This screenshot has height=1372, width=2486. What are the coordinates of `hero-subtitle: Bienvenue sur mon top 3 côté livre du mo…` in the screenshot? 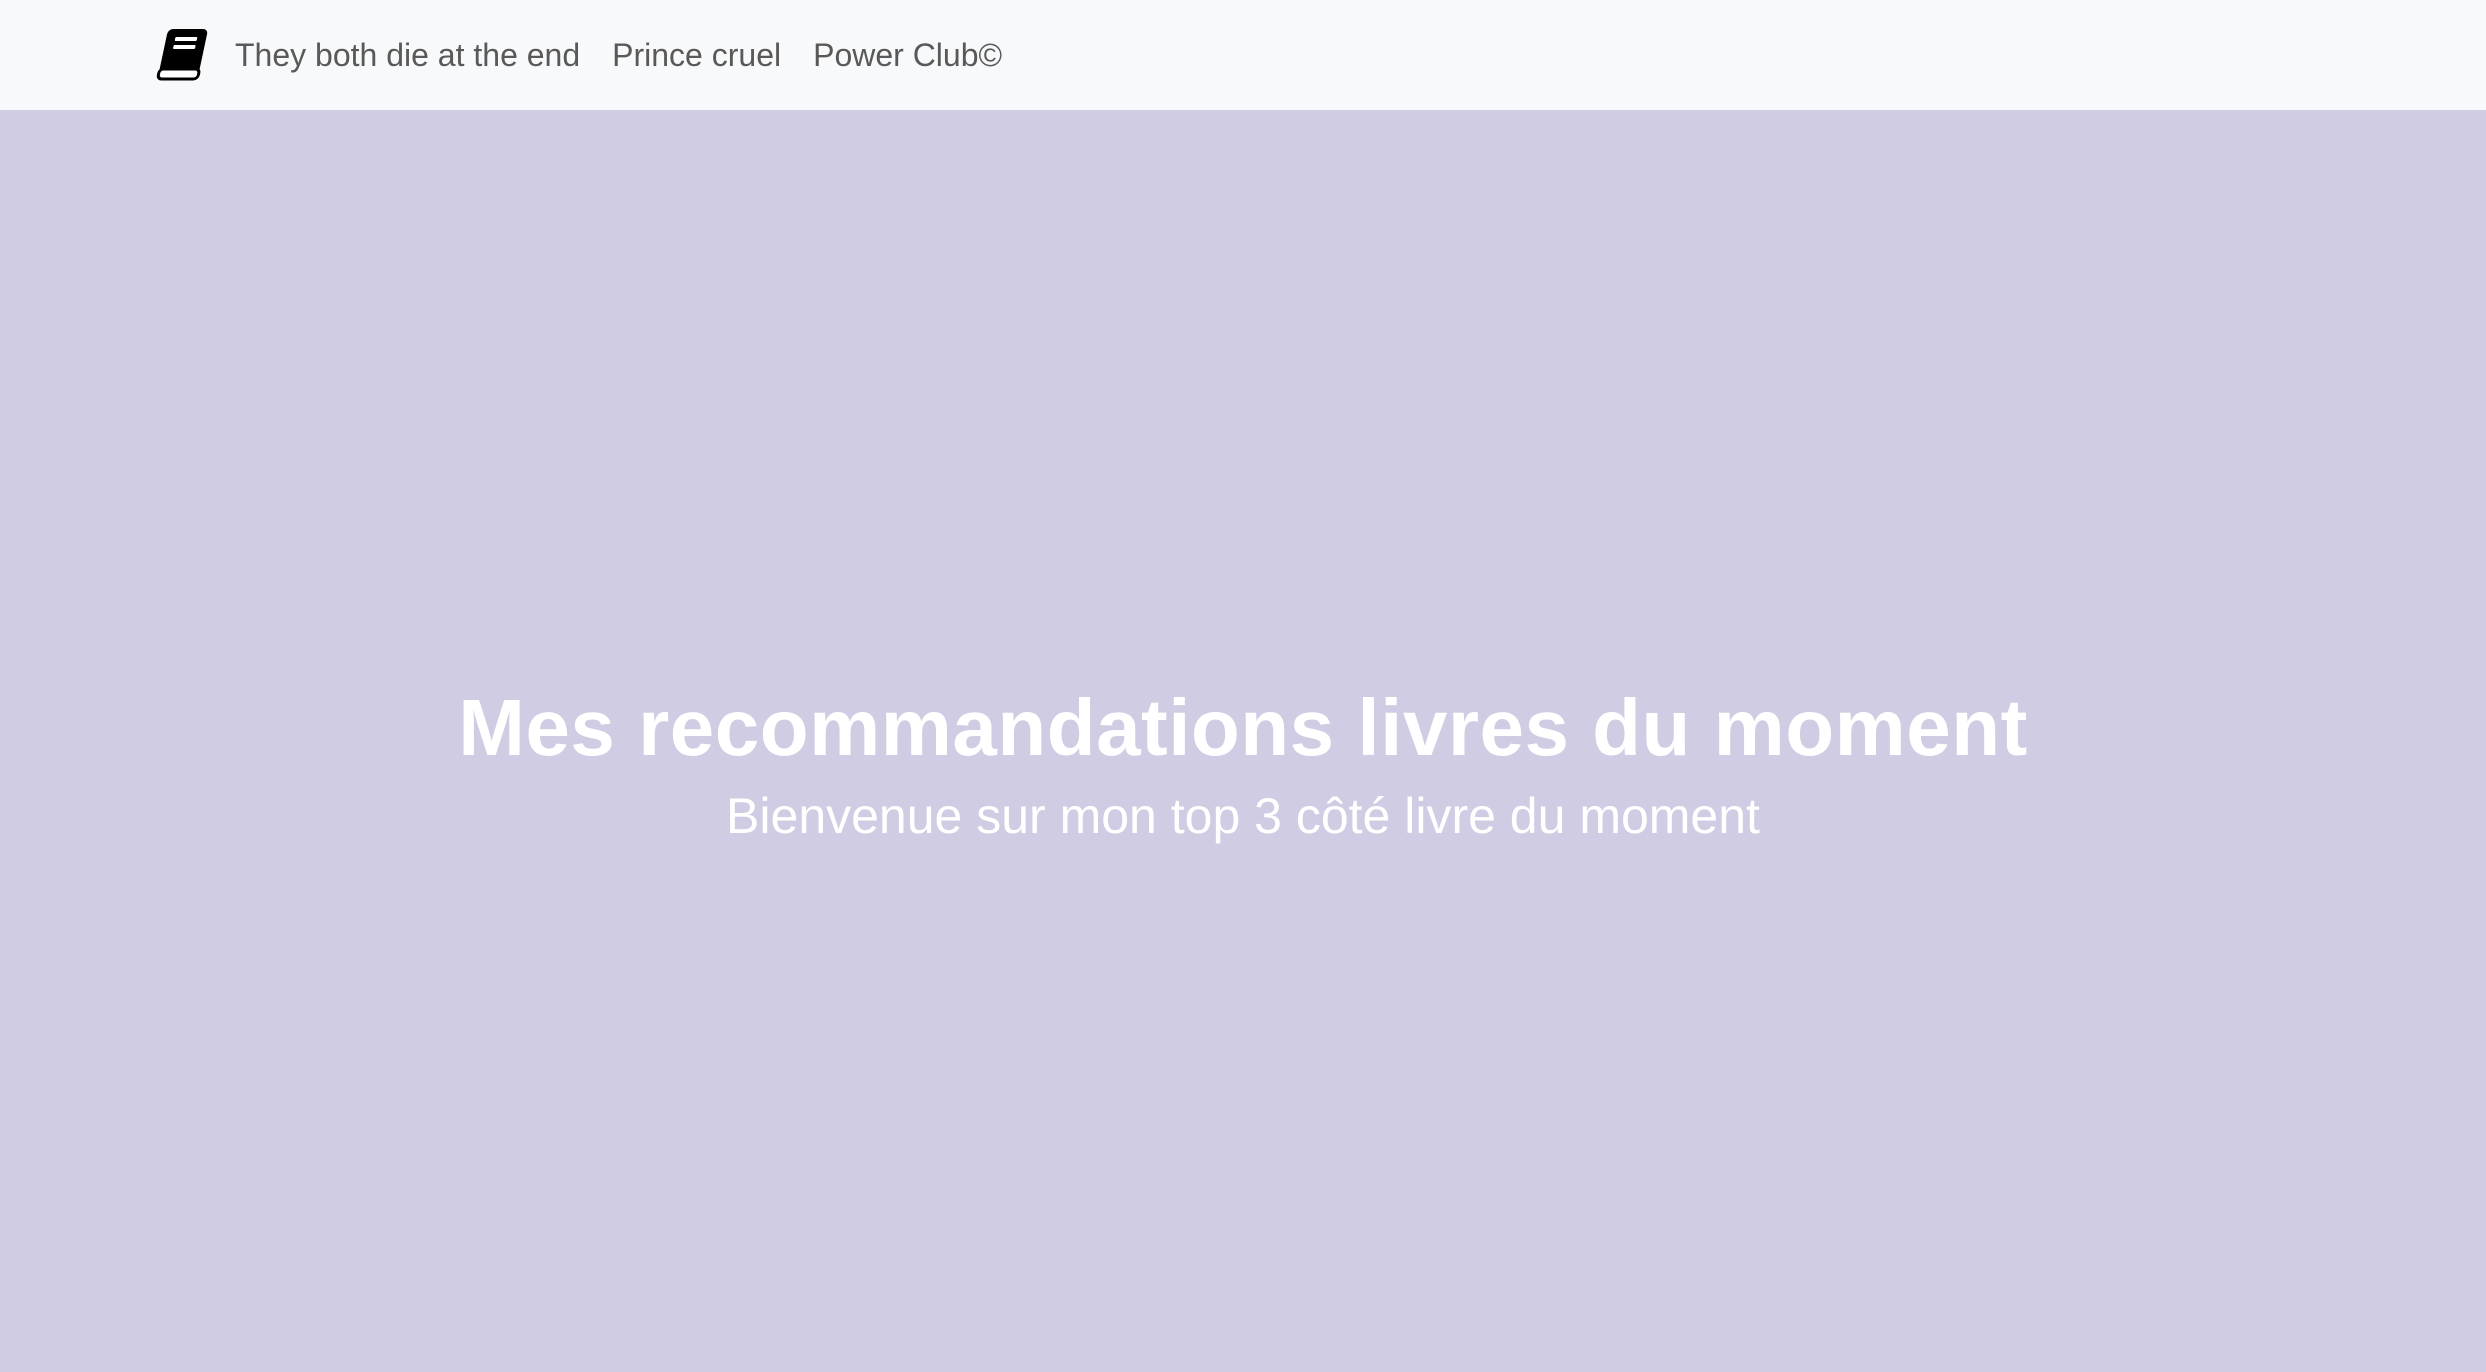 It's located at (1243, 816).